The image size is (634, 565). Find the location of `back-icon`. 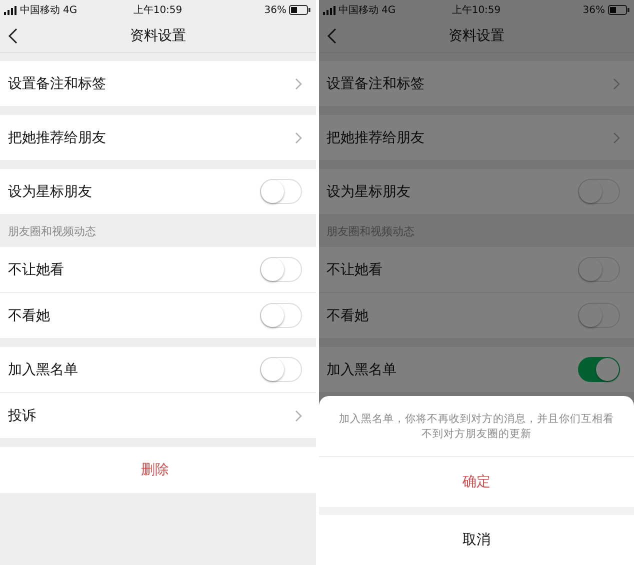

back-icon is located at coordinates (13, 36).